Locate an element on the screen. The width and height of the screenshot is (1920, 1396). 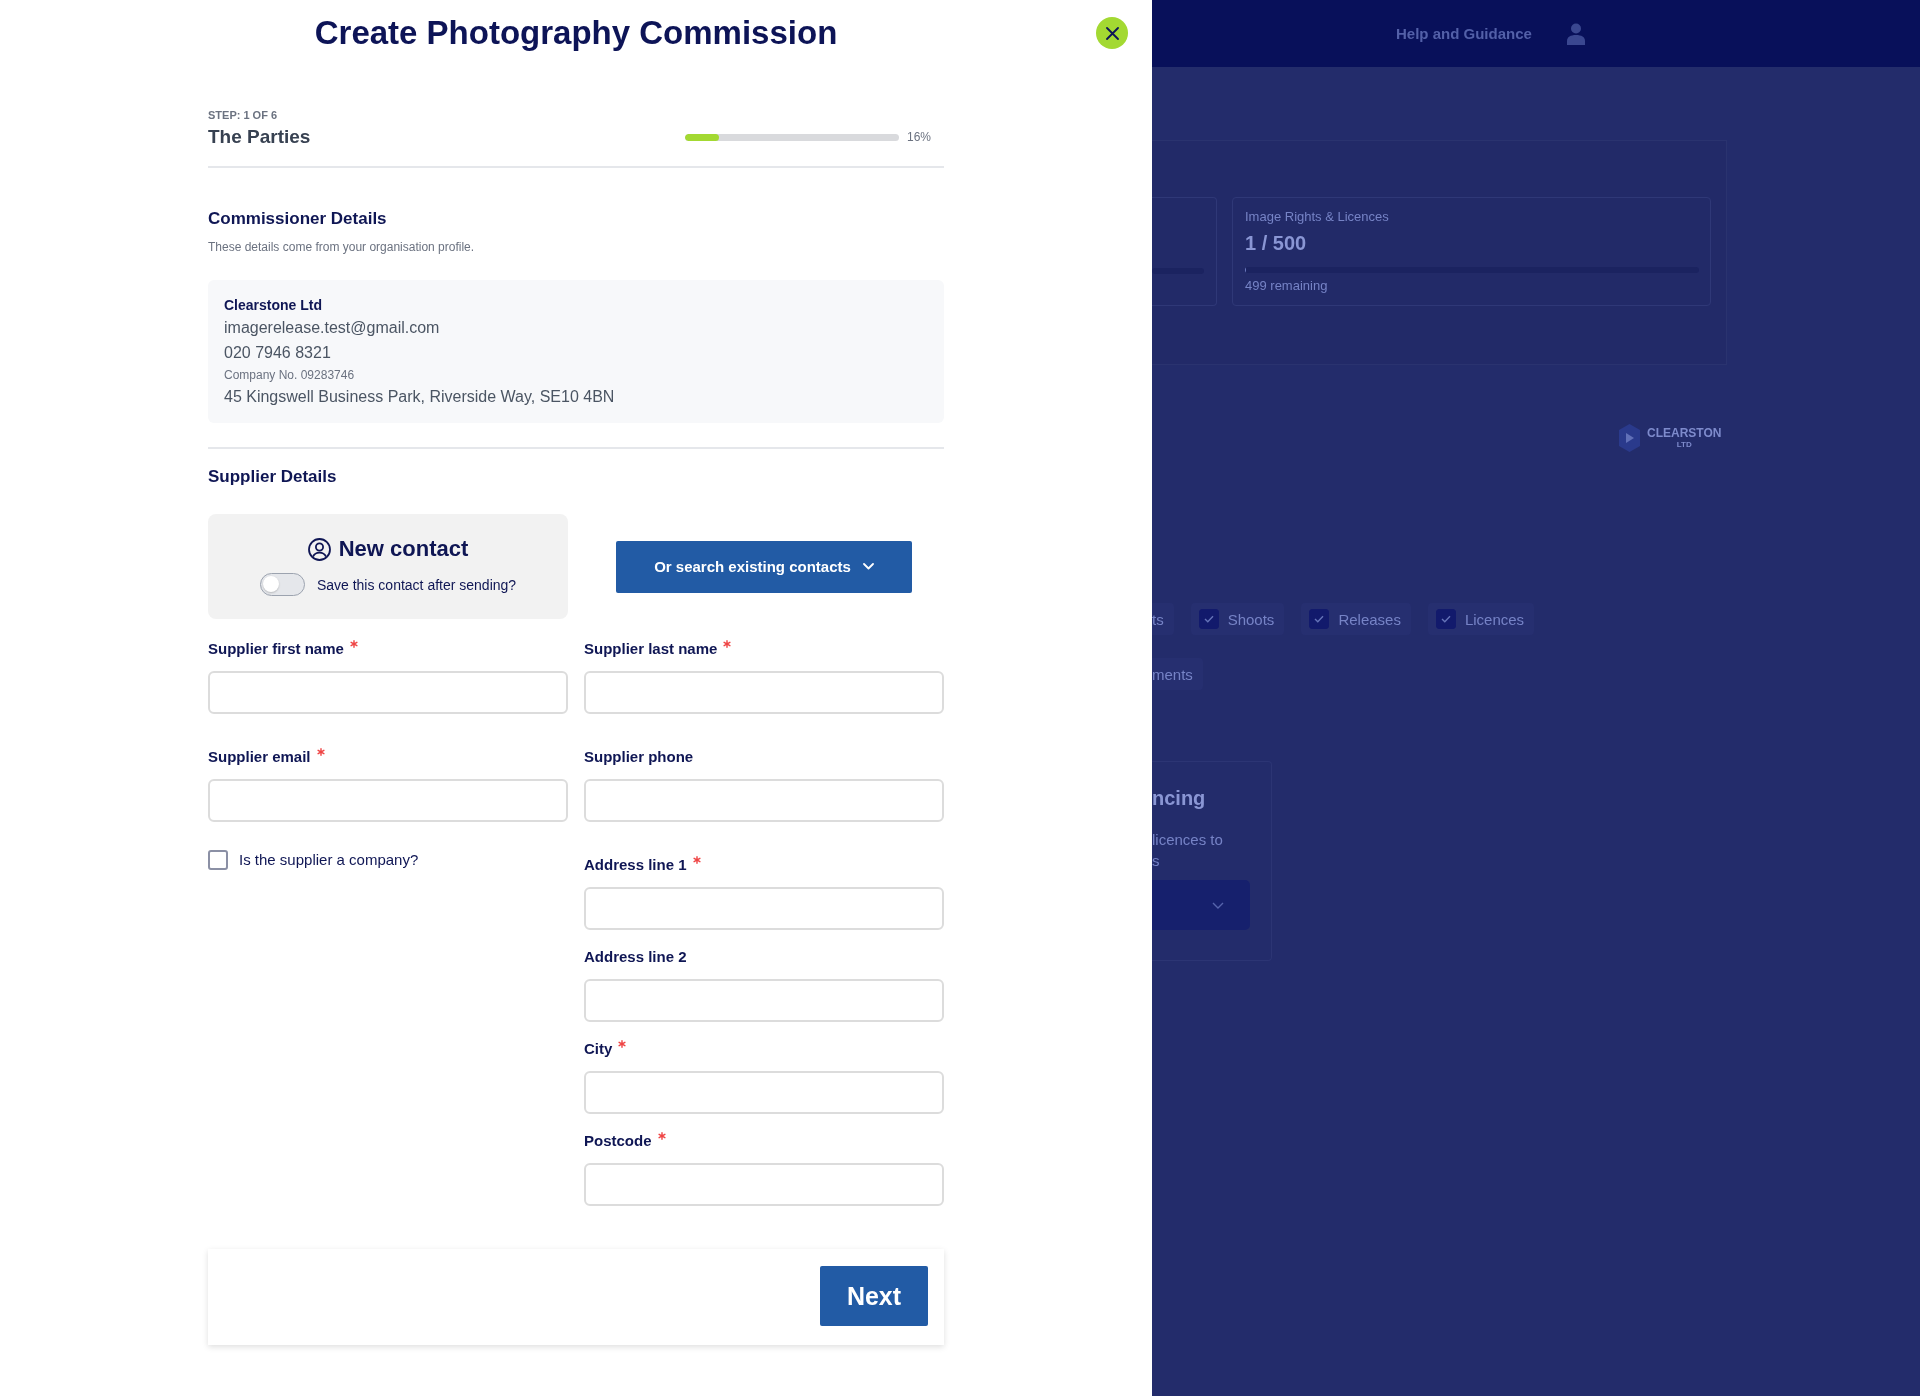
field-label: Supplier last name is located at coordinates (651, 649).